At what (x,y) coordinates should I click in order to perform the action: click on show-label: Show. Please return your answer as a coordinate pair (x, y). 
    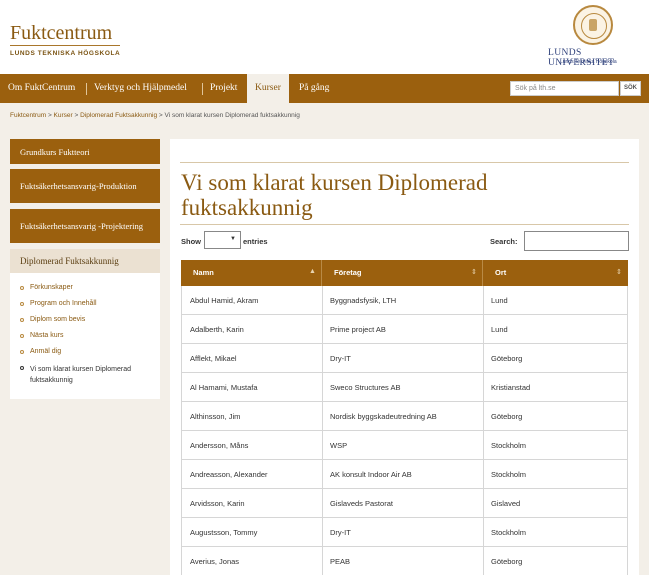
    Looking at the image, I should click on (191, 241).